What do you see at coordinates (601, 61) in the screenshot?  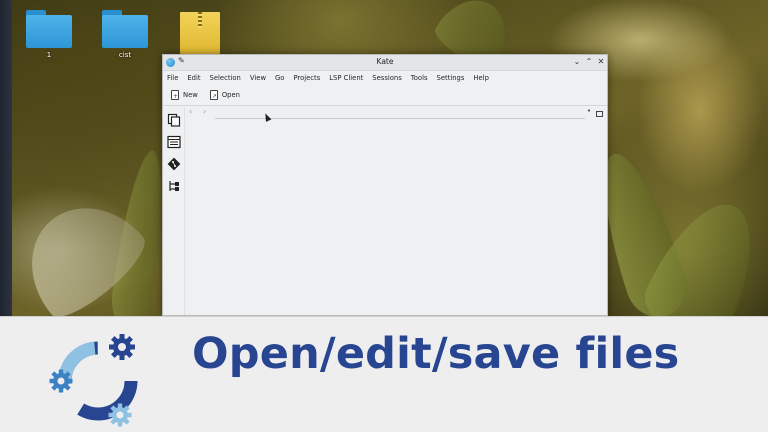 I see `close-button: ✕` at bounding box center [601, 61].